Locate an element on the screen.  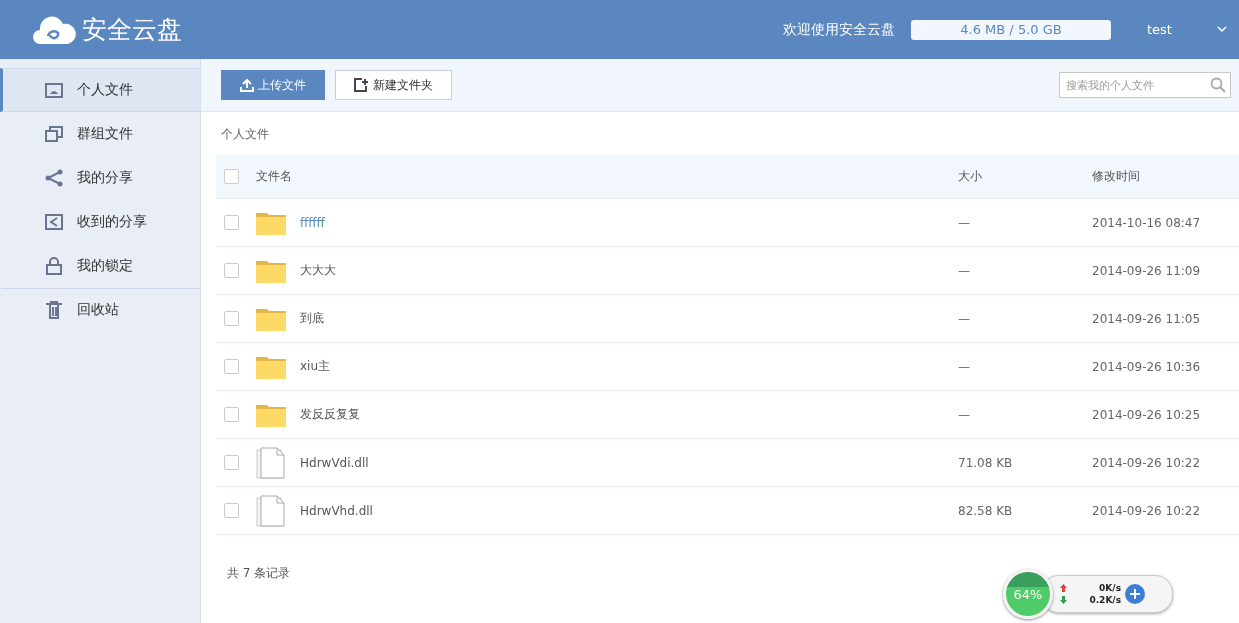
time-cell-text: 2014-09-26 11:05 is located at coordinates (1147, 318).